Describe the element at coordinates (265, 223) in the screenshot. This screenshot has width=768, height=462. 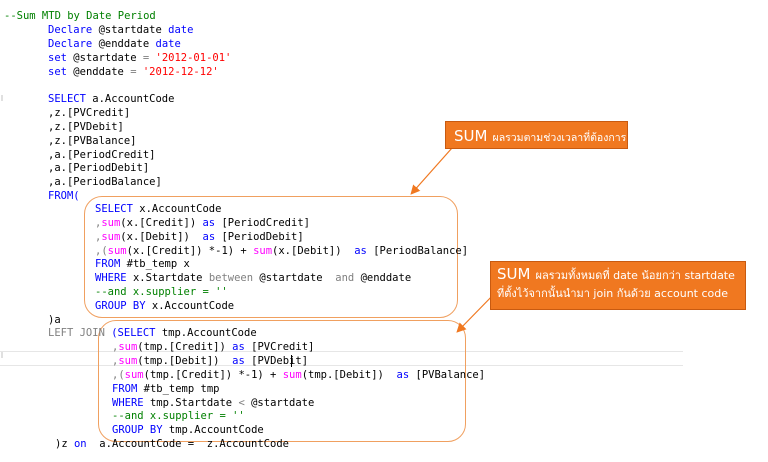
I see `alias: [PeriodCredit]` at that location.